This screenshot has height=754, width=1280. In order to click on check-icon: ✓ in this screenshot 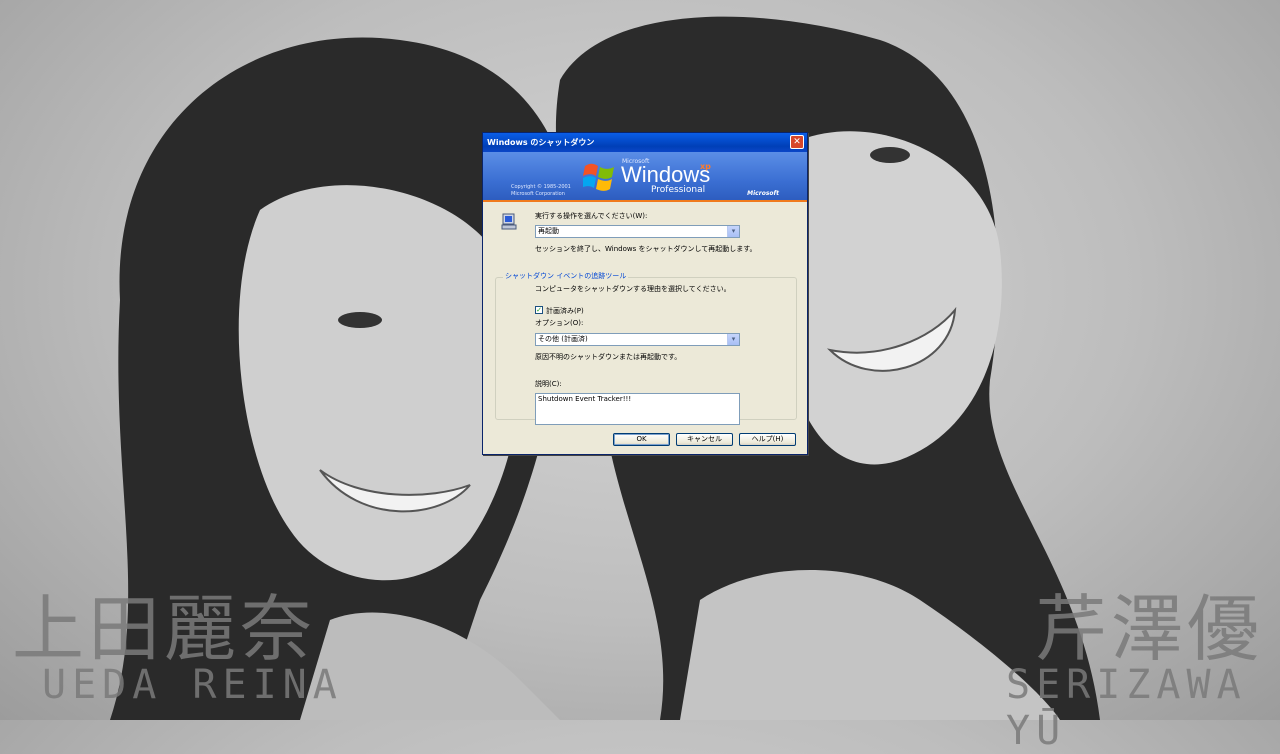, I will do `click(539, 310)`.